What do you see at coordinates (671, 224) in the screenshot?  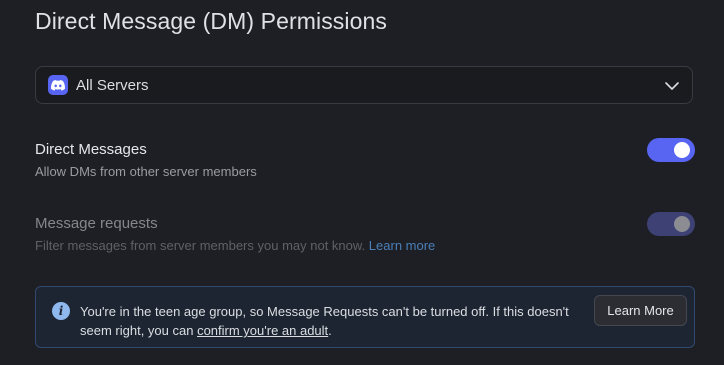 I see `message-requests-toggle` at bounding box center [671, 224].